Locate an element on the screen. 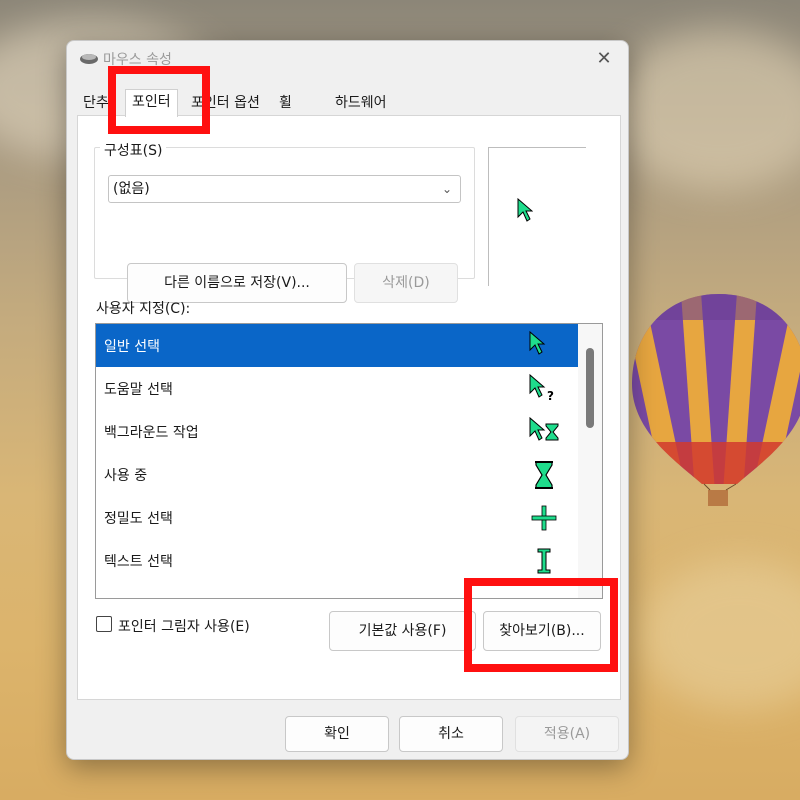 This screenshot has width=800, height=800. help-cursor-icon: ? is located at coordinates (541, 388).